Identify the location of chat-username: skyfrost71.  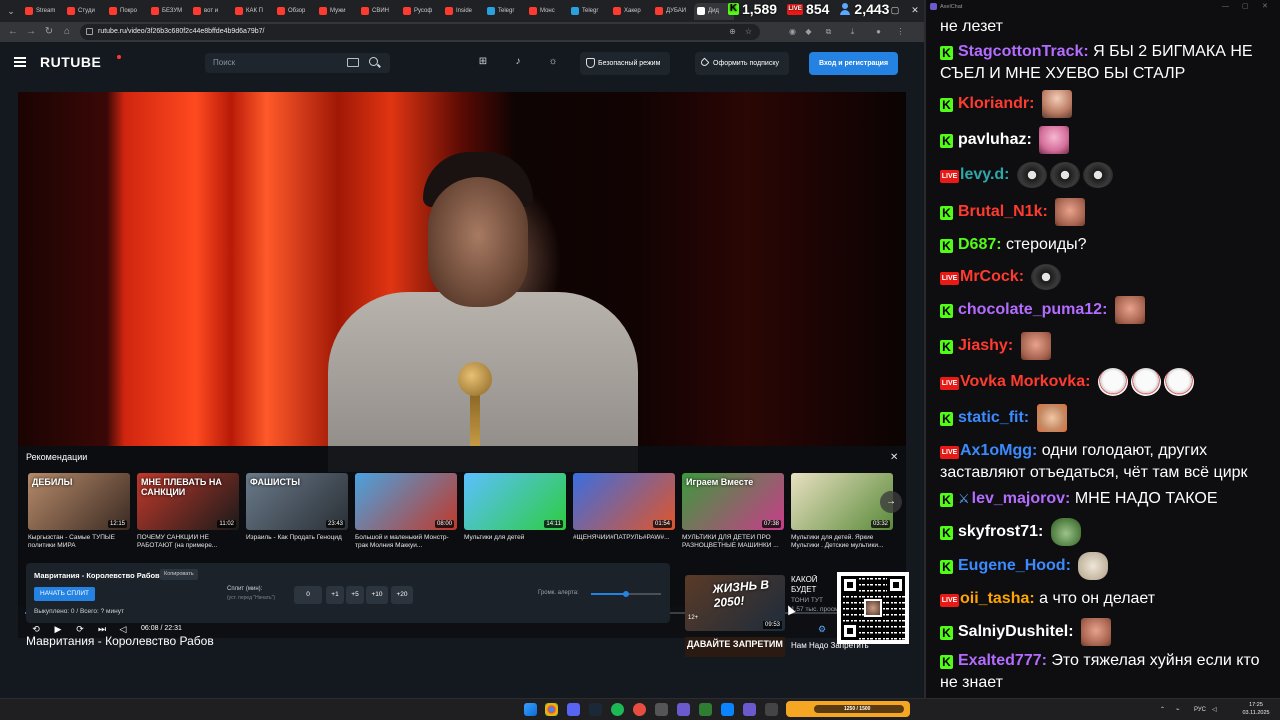
(998, 531).